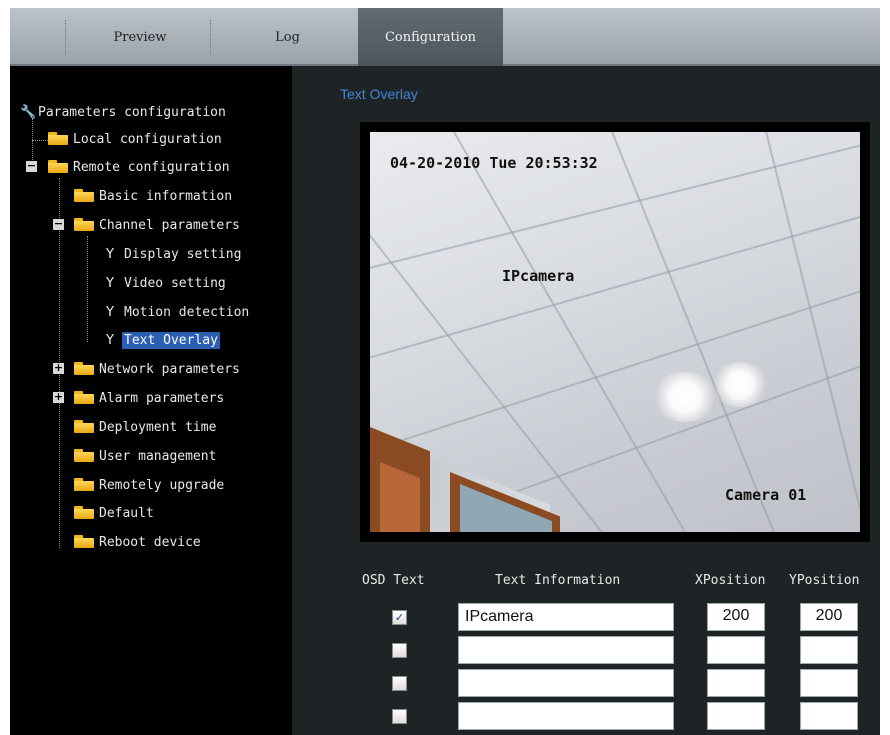  What do you see at coordinates (740, 384) in the screenshot?
I see `ceiling-light` at bounding box center [740, 384].